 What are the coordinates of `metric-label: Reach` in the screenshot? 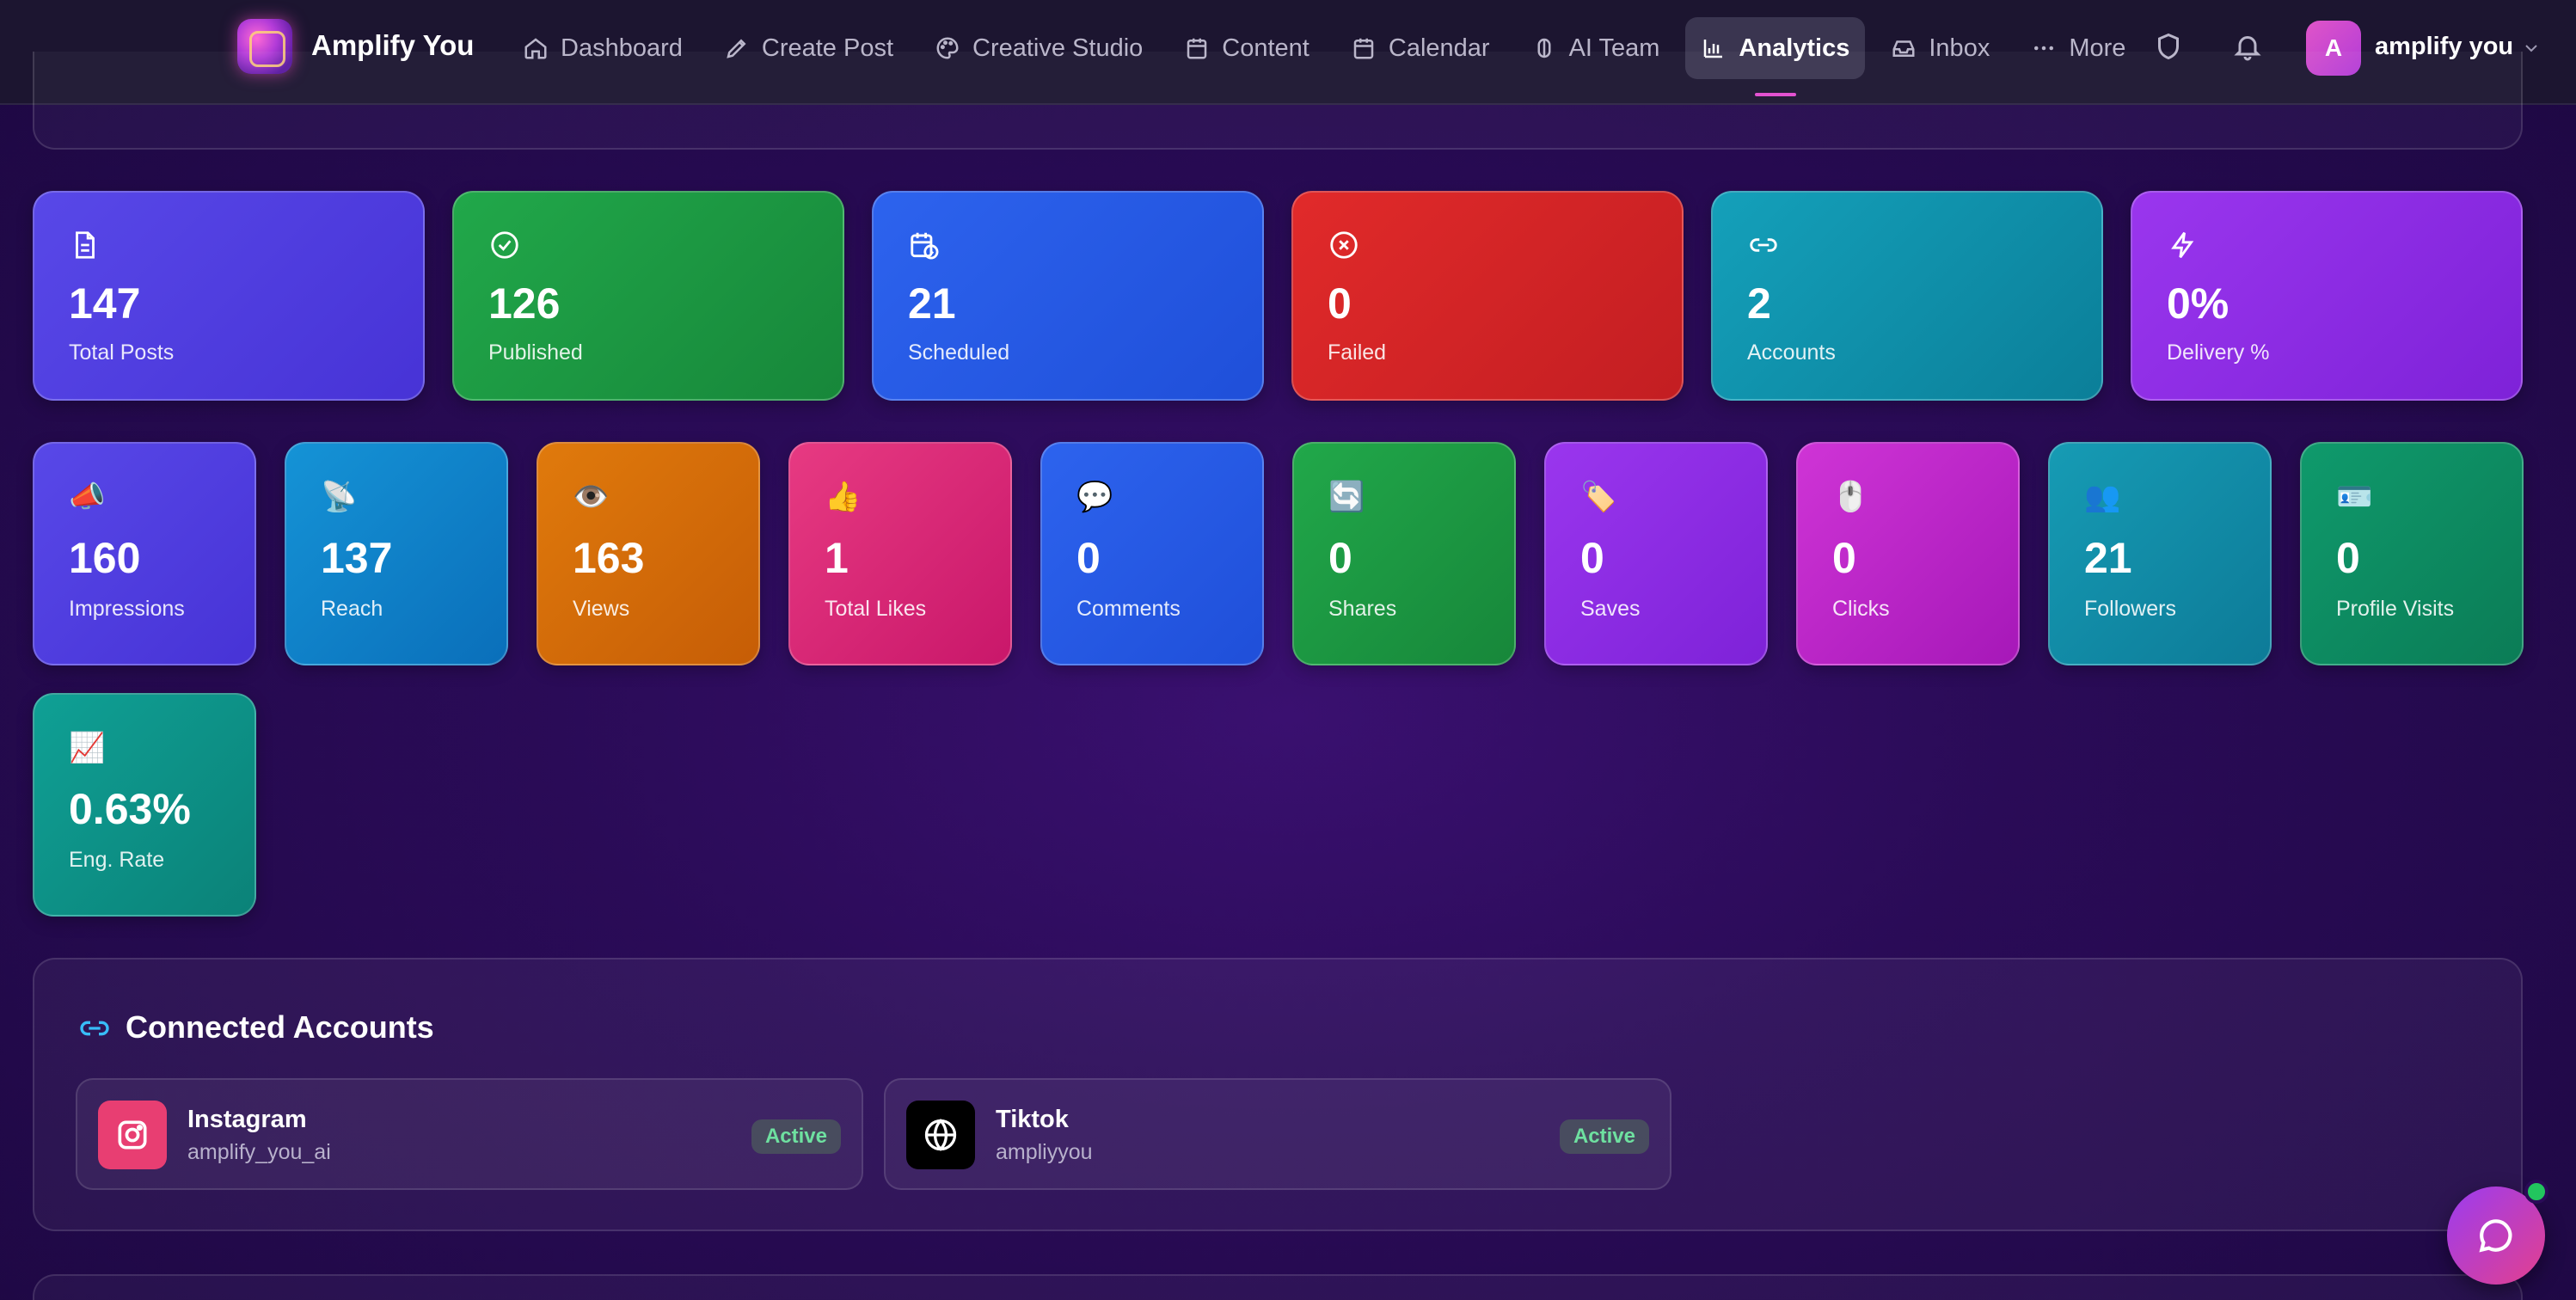 It's located at (352, 609).